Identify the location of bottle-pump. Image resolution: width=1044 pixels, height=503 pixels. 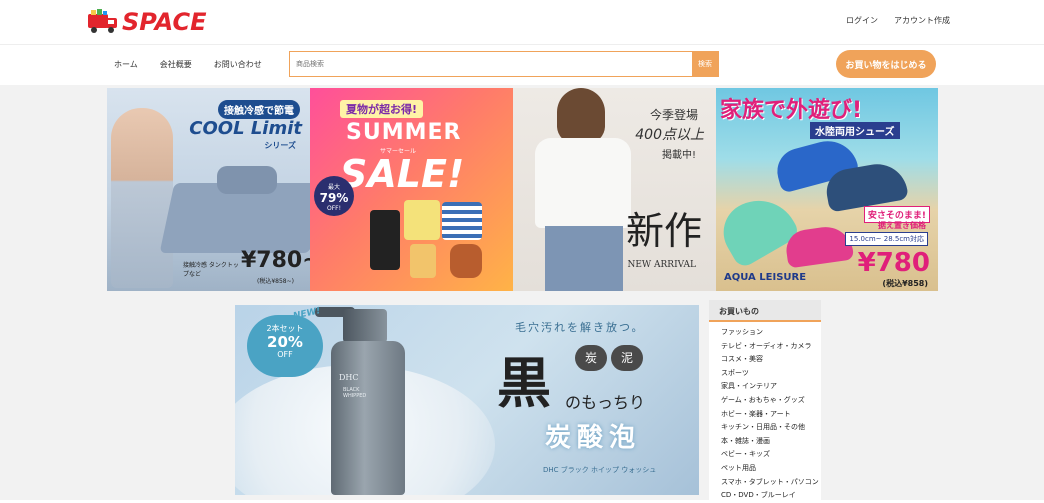
(365, 326).